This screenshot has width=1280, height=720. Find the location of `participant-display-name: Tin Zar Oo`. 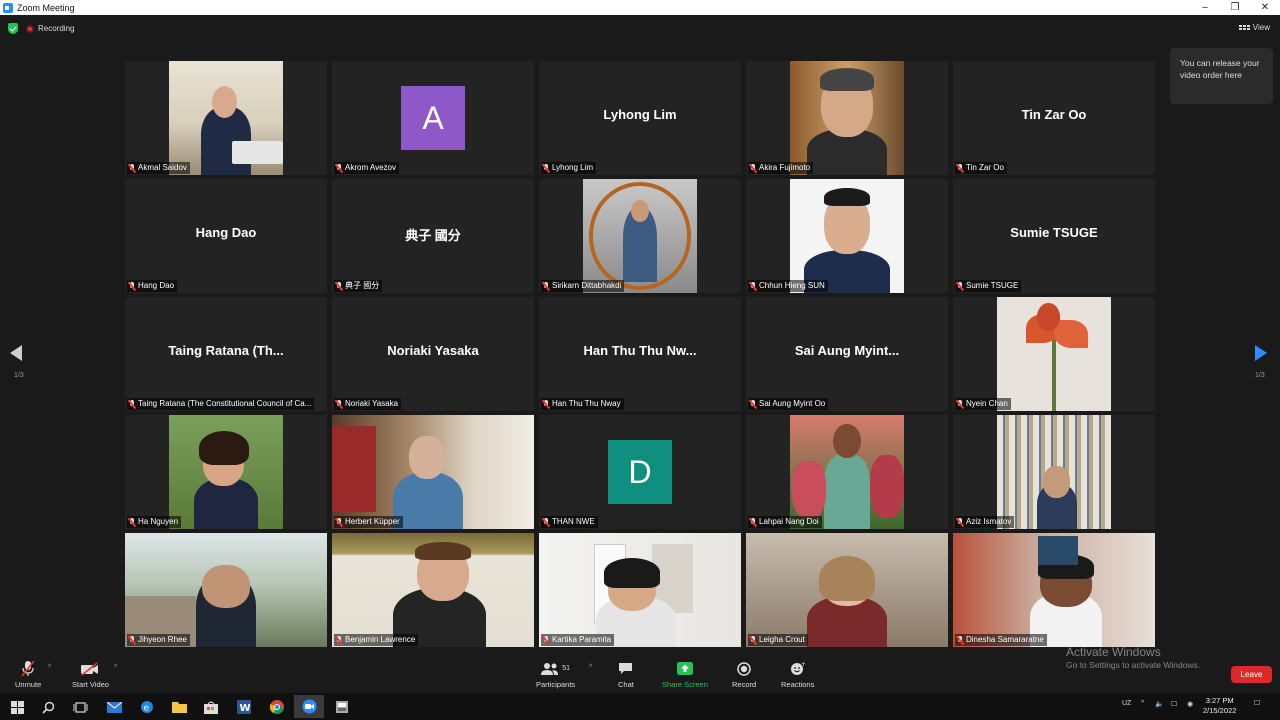

participant-display-name: Tin Zar Oo is located at coordinates (1054, 114).